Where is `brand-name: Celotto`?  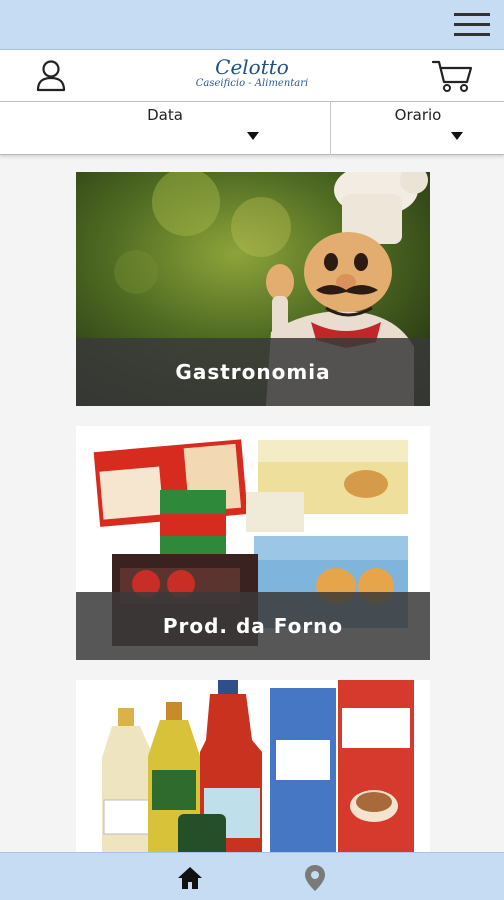
brand-name: Celotto is located at coordinates (252, 67).